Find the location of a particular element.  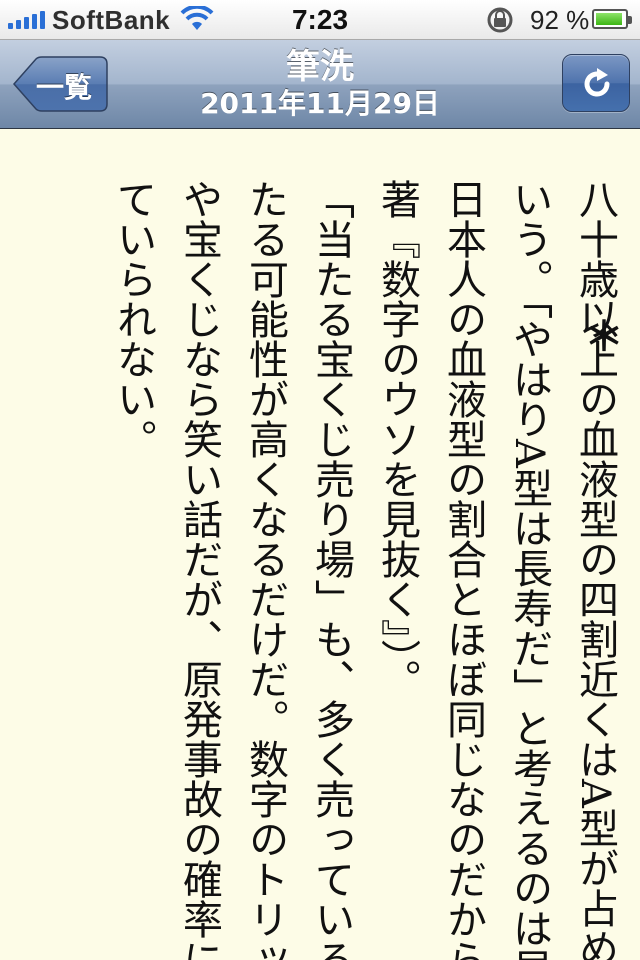

rotation-lock-icon is located at coordinates (500, 20).